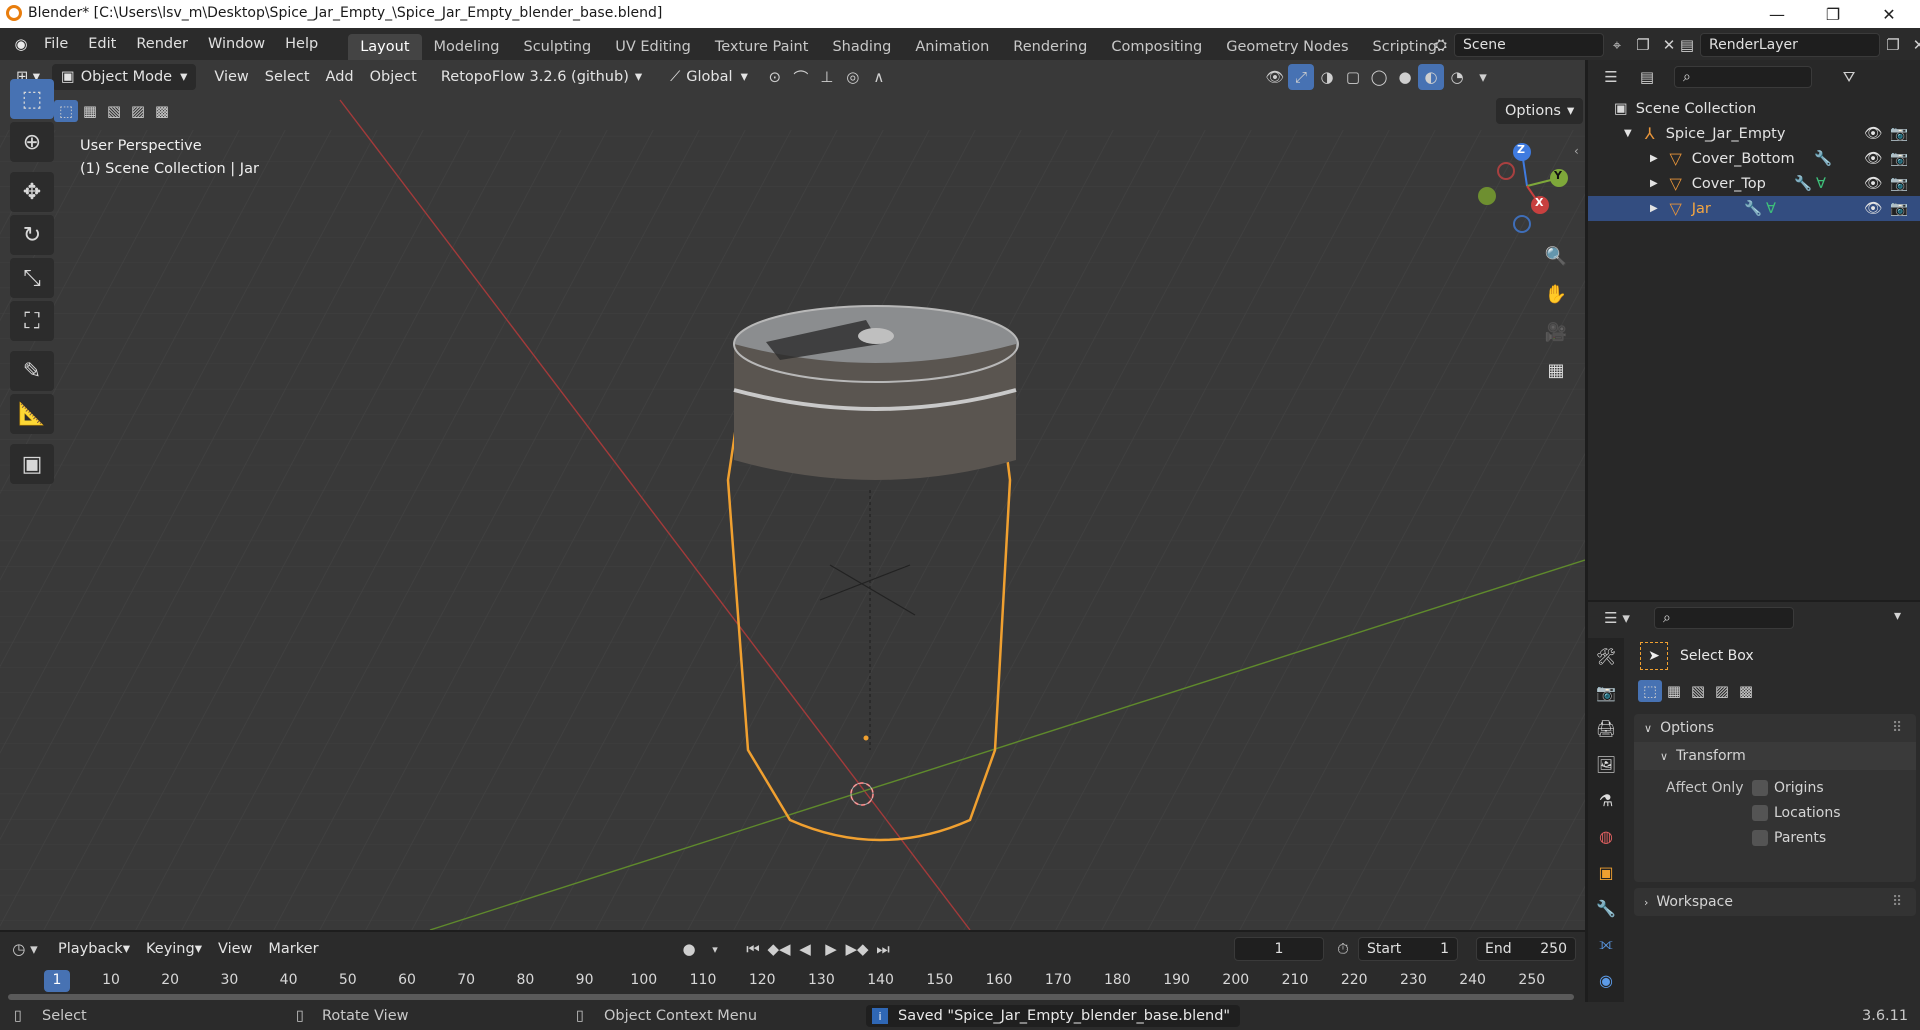 This screenshot has height=1030, width=1920. What do you see at coordinates (1754, 183) in the screenshot?
I see `outliner-row-cover-top: ▶ ▽ Cover_Top 🔧 ∀ 👁 📷` at bounding box center [1754, 183].